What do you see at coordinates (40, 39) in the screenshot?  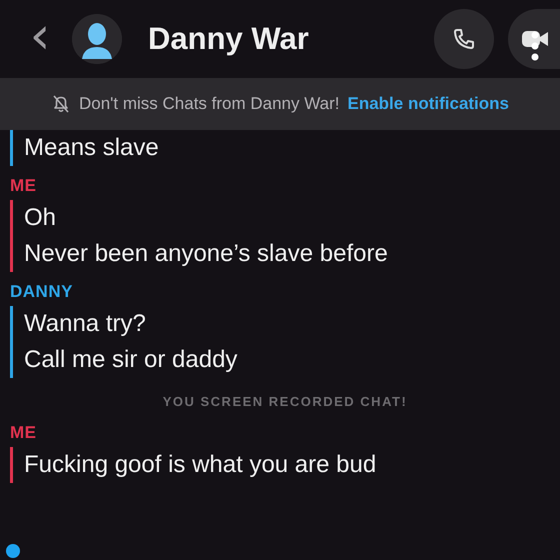 I see `back-button: ‹` at bounding box center [40, 39].